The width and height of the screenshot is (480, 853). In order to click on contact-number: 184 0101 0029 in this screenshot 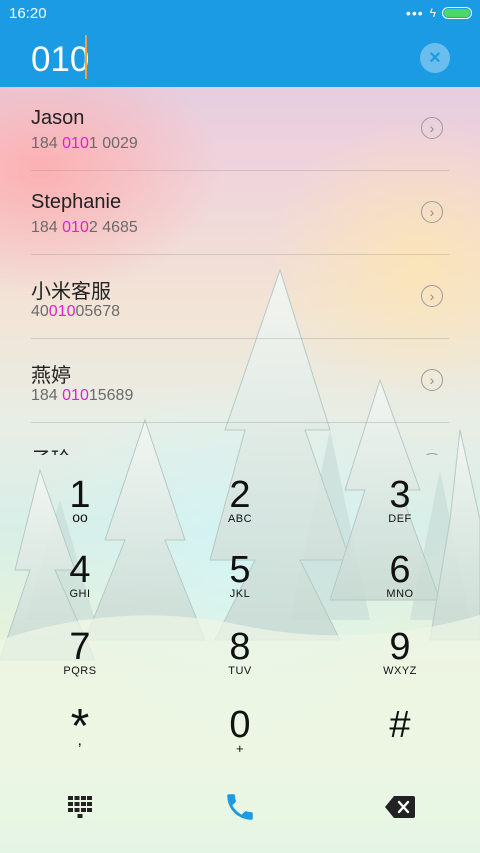, I will do `click(84, 143)`.